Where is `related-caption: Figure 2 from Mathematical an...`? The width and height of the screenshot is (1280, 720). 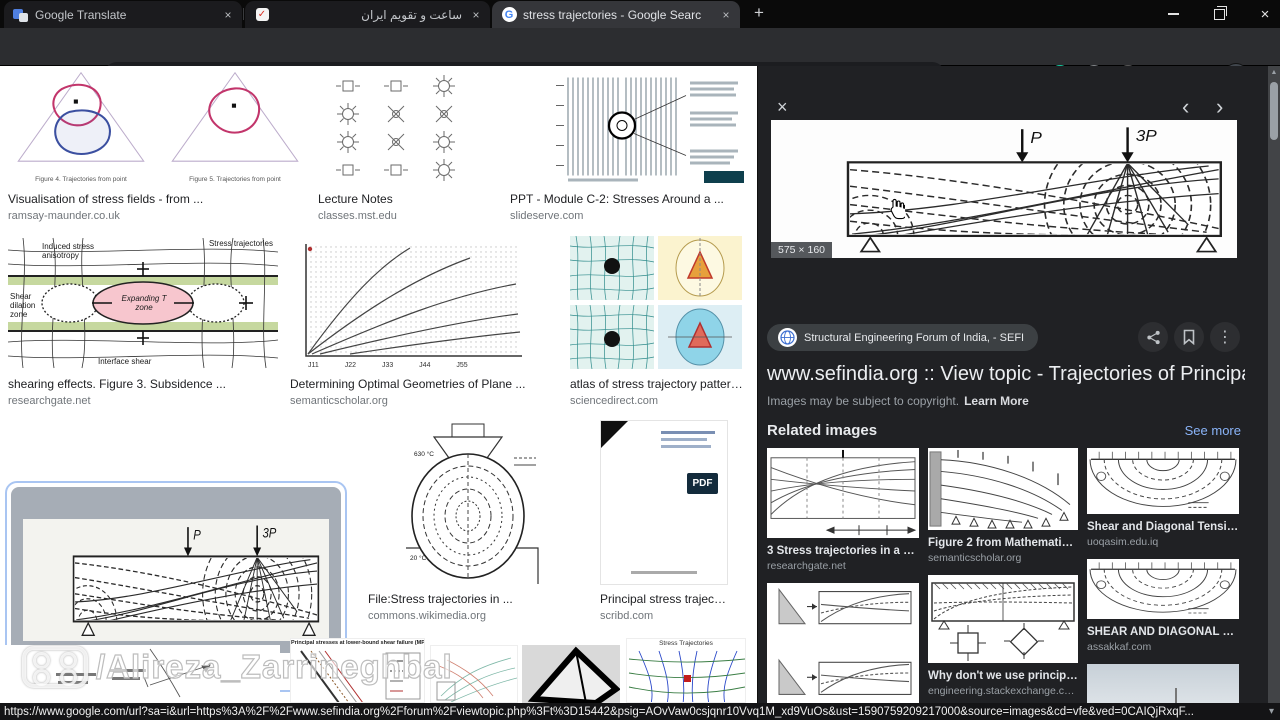 related-caption: Figure 2 from Mathematical an... is located at coordinates (1003, 543).